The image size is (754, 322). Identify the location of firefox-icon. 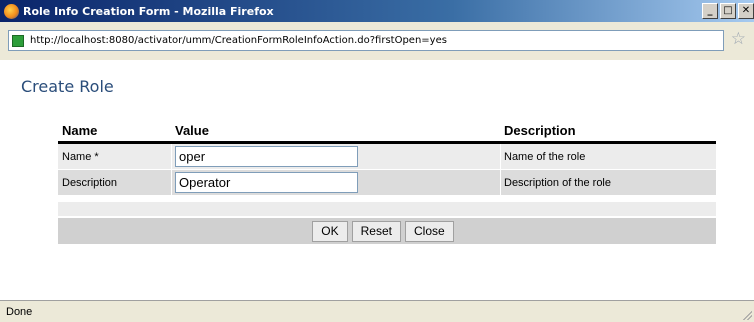
(11, 11).